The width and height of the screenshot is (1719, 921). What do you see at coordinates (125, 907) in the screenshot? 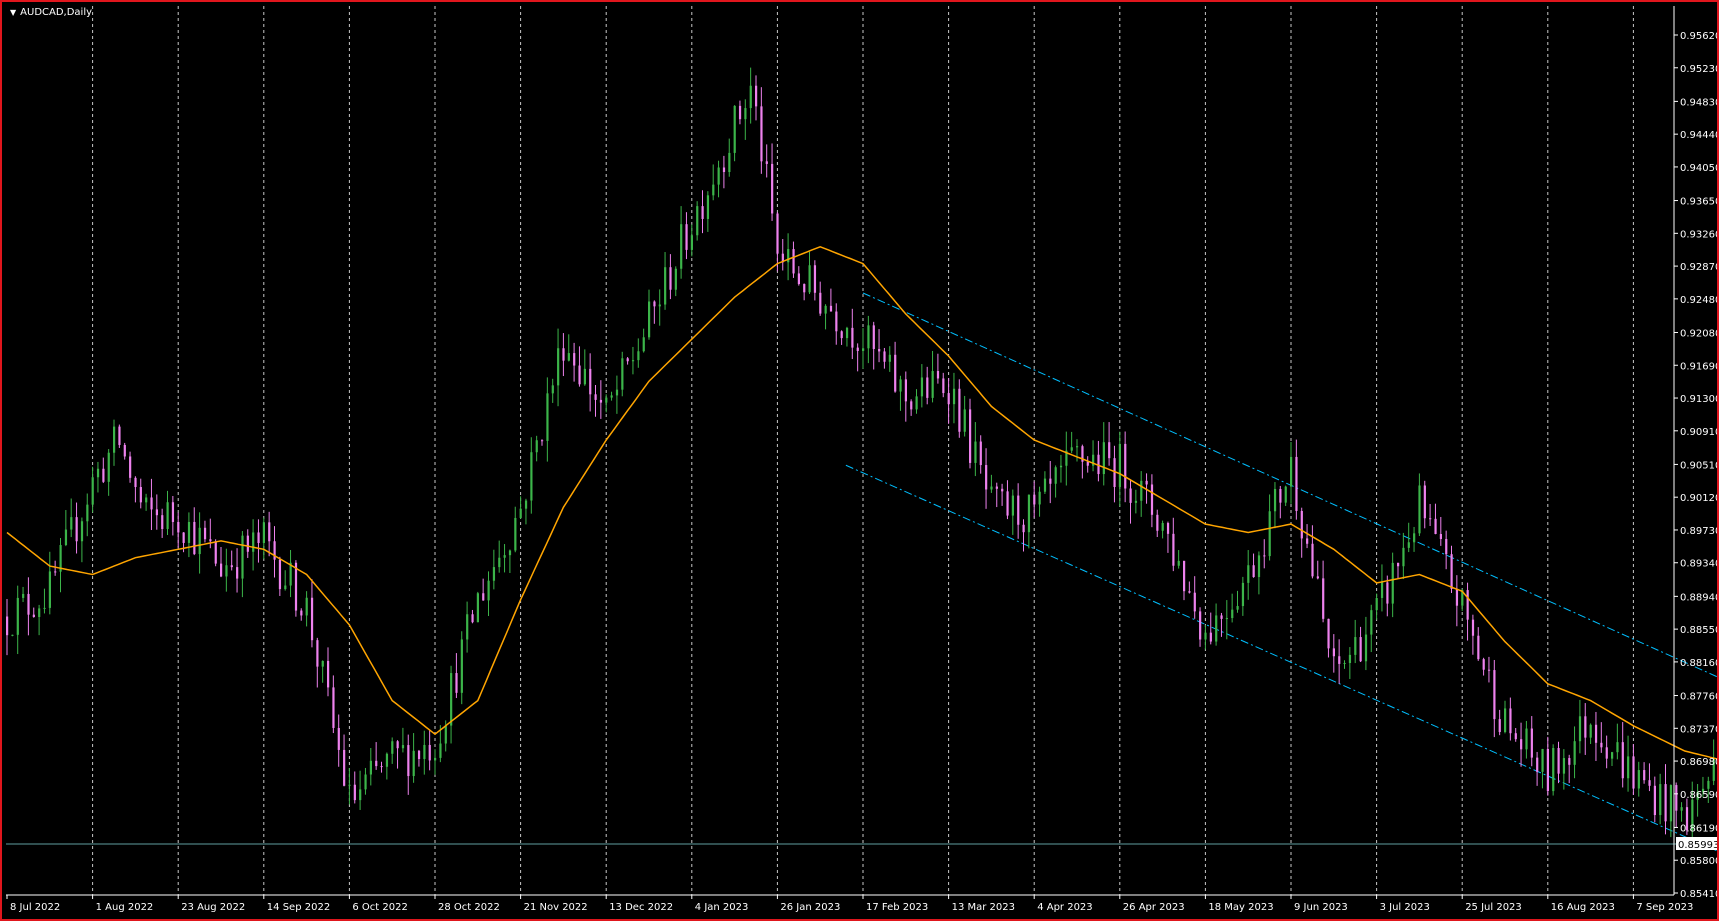
I see `time-tick-label: 1 Aug 2022` at bounding box center [125, 907].